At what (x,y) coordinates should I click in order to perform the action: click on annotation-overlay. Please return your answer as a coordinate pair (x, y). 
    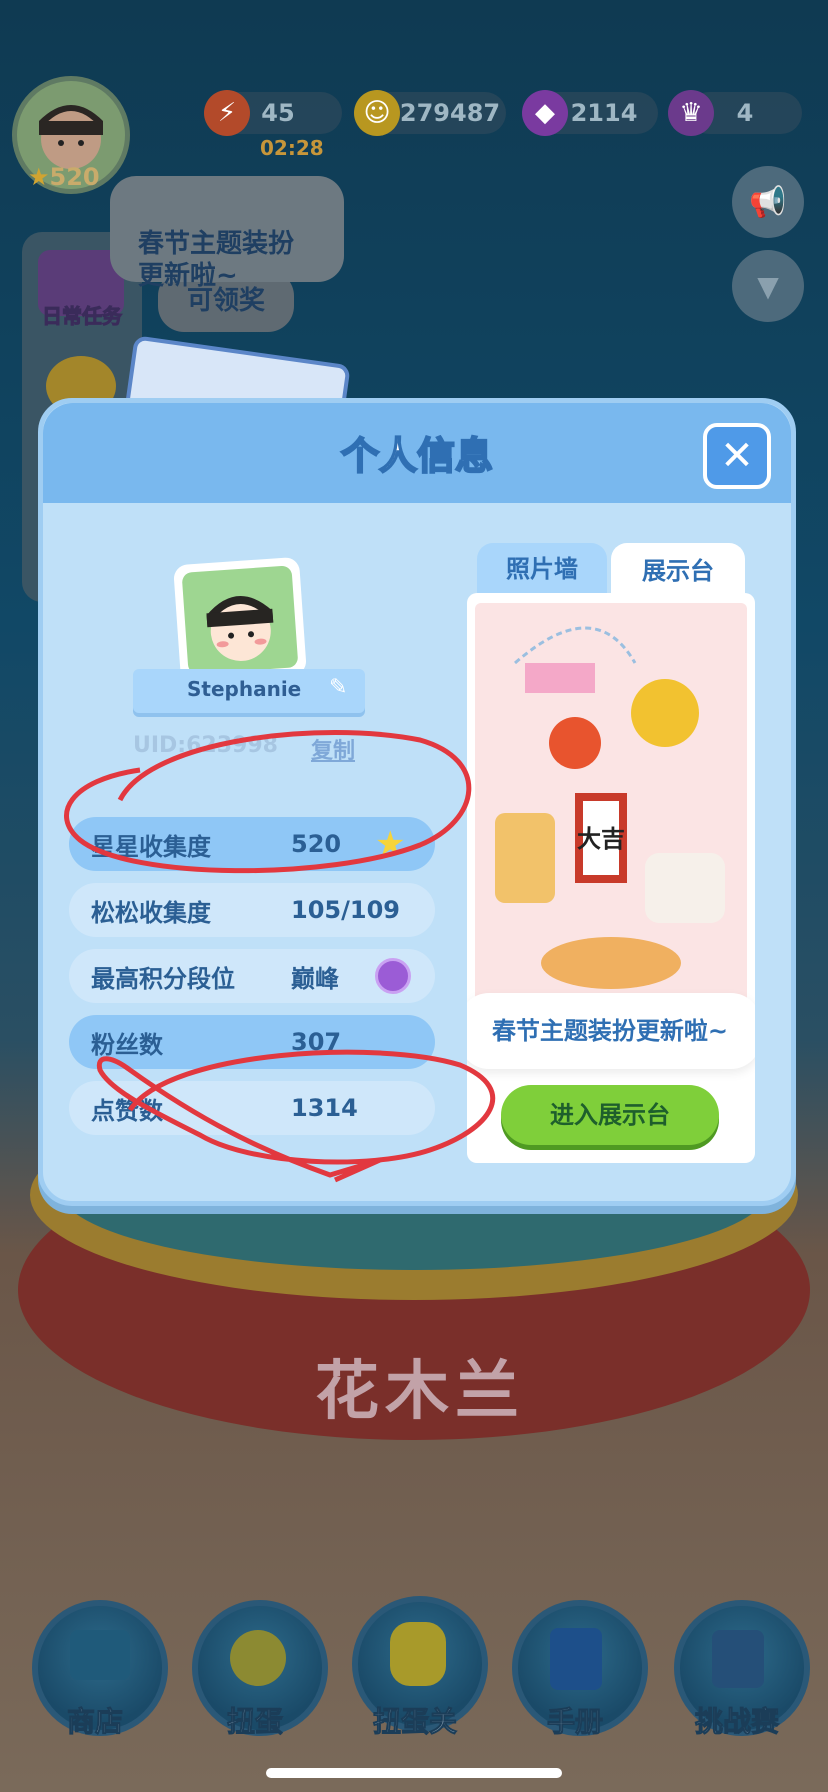
    Looking at the image, I should click on (280, 956).